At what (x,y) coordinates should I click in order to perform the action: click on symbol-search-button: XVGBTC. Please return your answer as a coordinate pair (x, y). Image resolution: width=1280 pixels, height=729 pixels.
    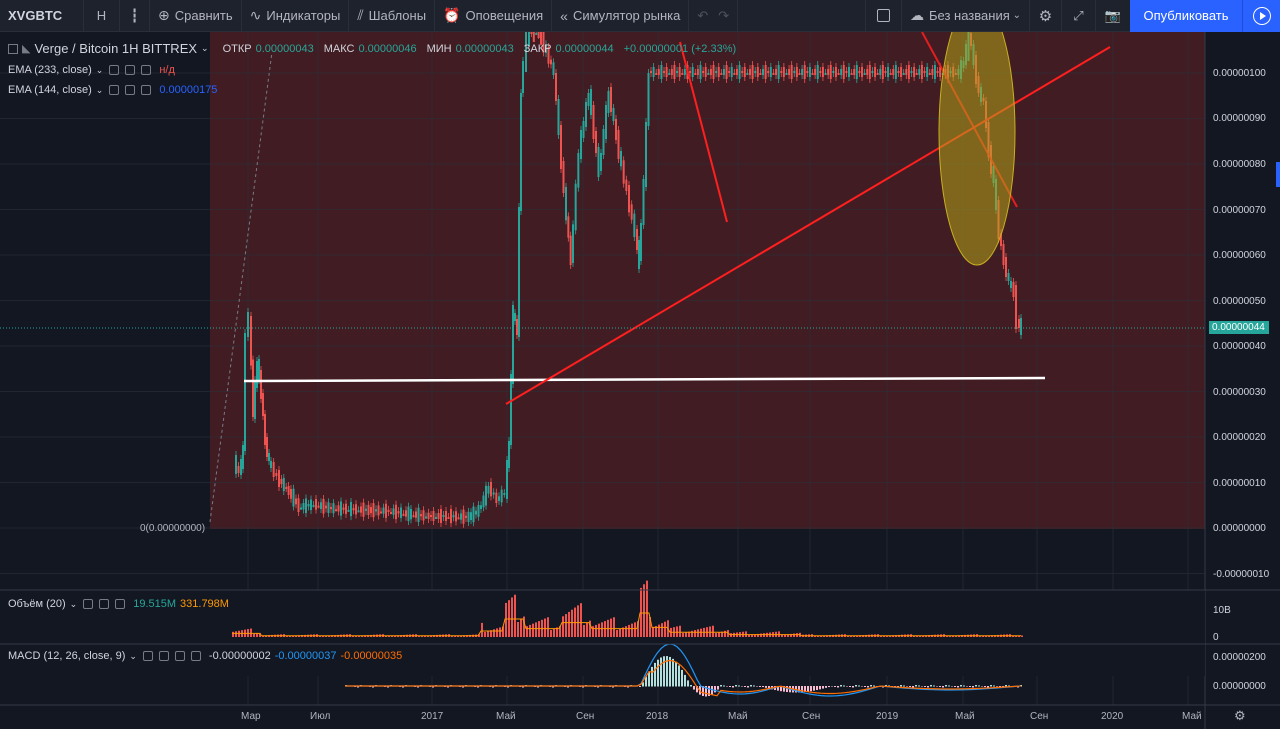
    Looking at the image, I should click on (42, 16).